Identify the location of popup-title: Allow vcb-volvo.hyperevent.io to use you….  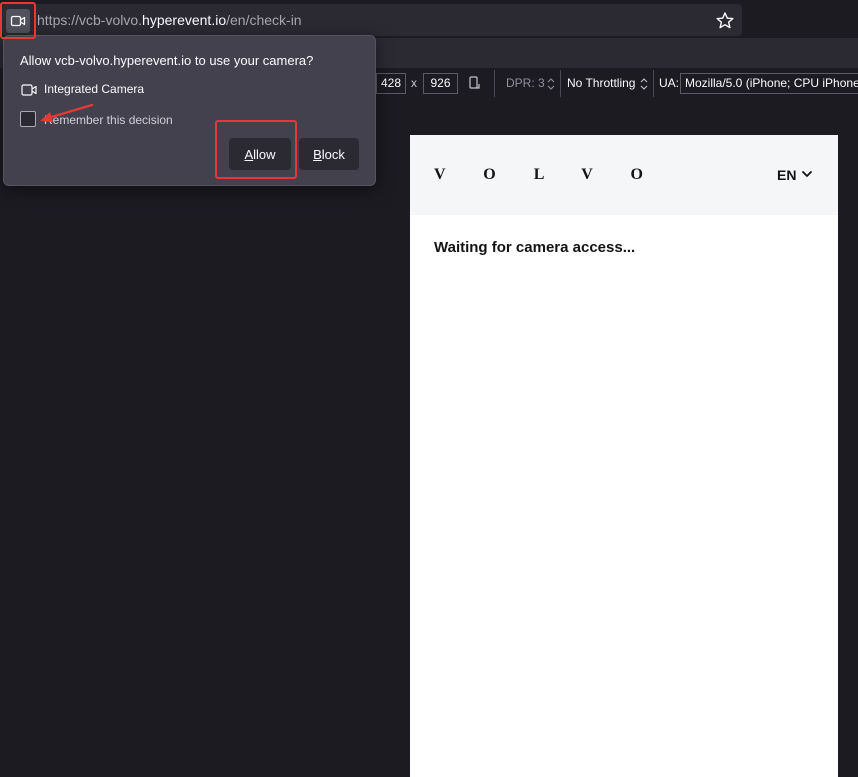
(167, 60).